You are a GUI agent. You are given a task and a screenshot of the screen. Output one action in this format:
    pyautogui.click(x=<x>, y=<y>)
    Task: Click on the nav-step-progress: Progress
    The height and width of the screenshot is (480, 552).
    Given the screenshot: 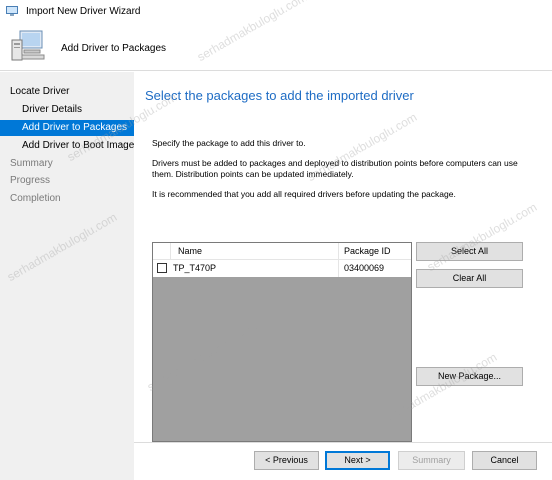 What is the action you would take?
    pyautogui.click(x=30, y=180)
    